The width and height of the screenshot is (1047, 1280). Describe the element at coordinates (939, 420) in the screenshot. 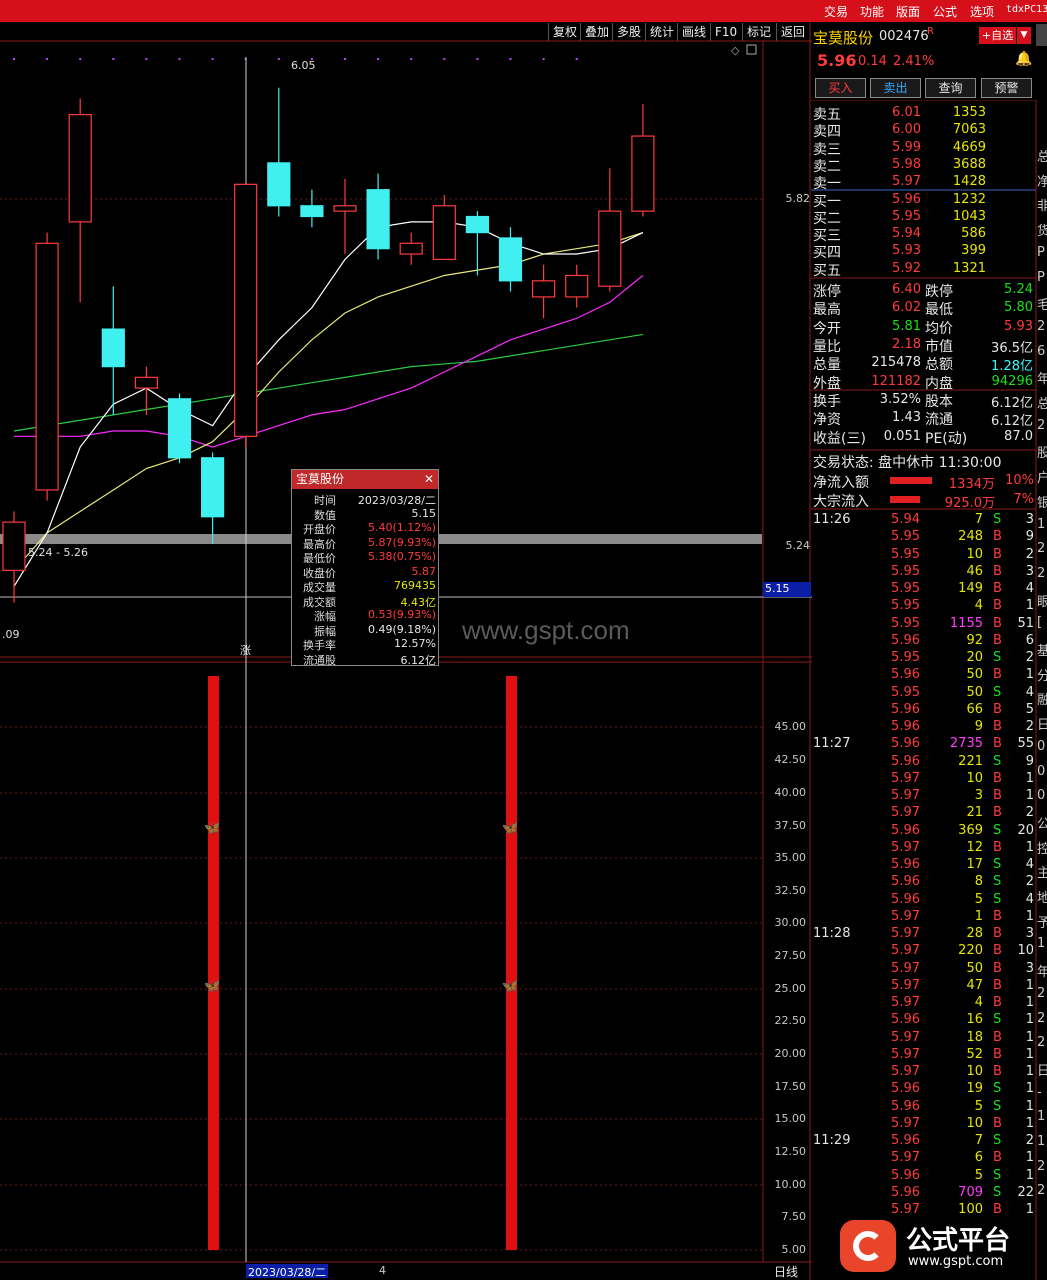

I see `stat-label: 流通` at that location.